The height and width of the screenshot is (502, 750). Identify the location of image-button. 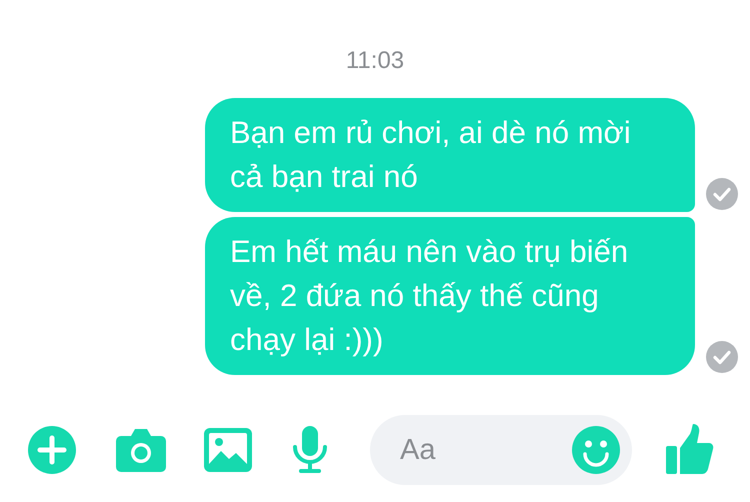
(228, 450).